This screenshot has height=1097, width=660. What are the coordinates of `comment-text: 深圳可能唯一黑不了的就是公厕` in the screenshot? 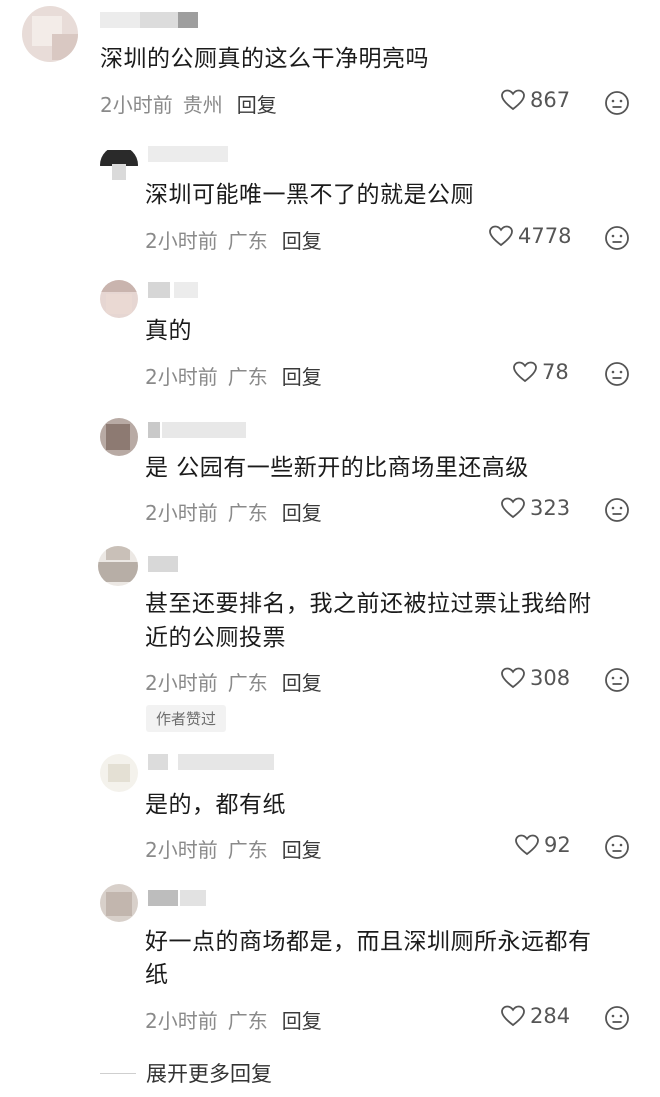 It's located at (309, 195).